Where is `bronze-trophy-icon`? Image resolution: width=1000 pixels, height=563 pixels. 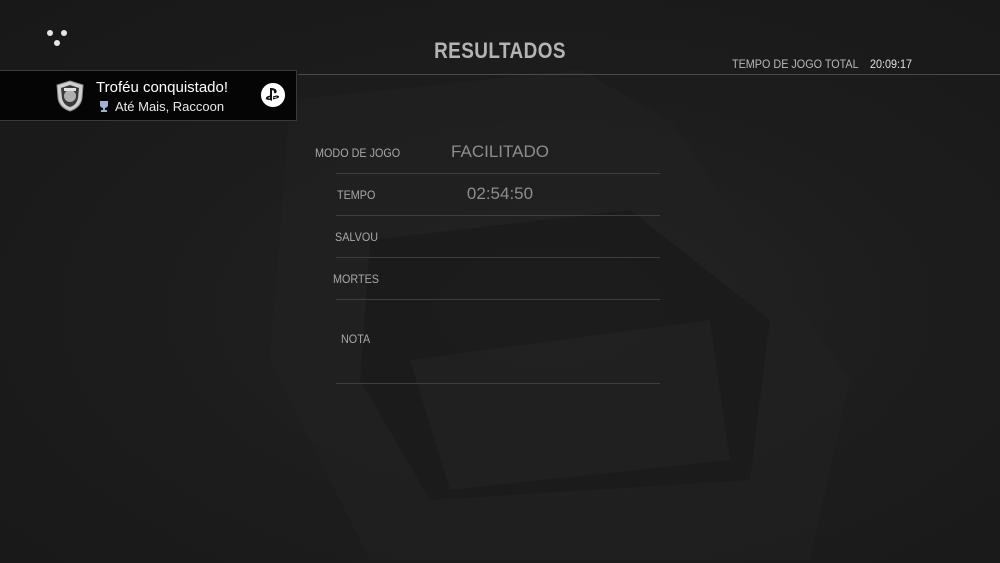
bronze-trophy-icon is located at coordinates (104, 106).